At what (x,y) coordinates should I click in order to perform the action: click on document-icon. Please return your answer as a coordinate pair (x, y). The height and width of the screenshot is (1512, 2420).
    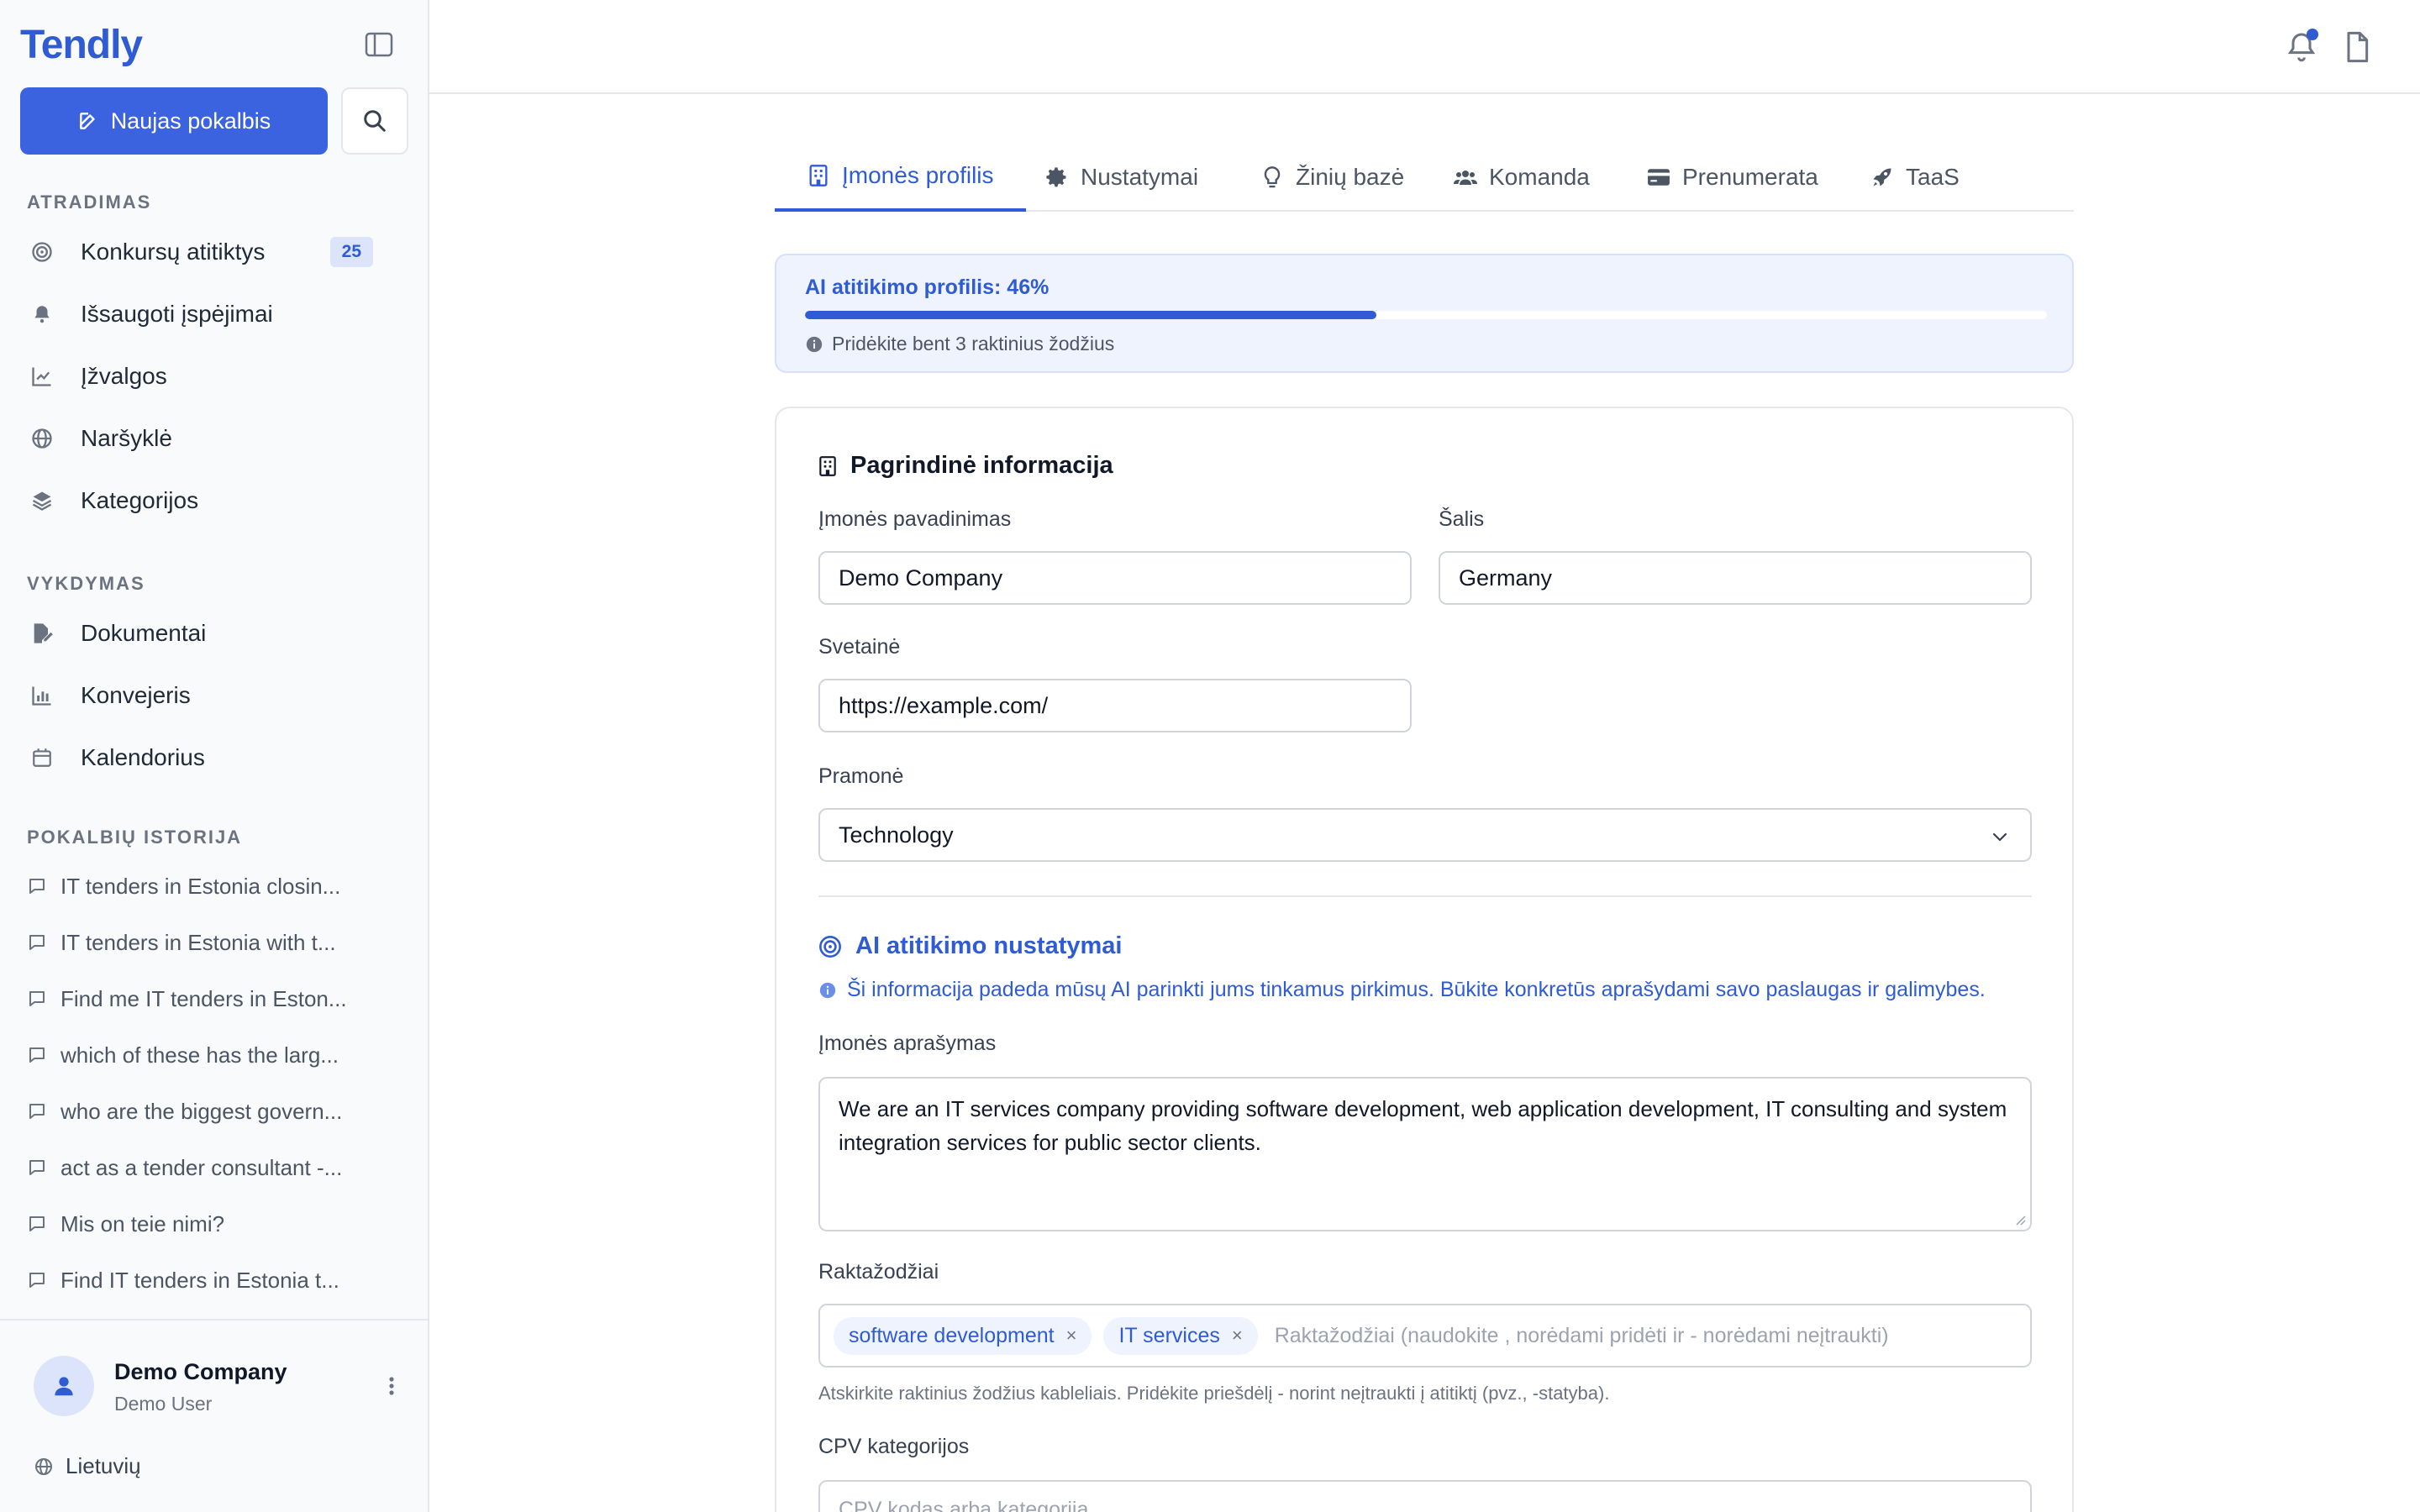
    Looking at the image, I should click on (2357, 47).